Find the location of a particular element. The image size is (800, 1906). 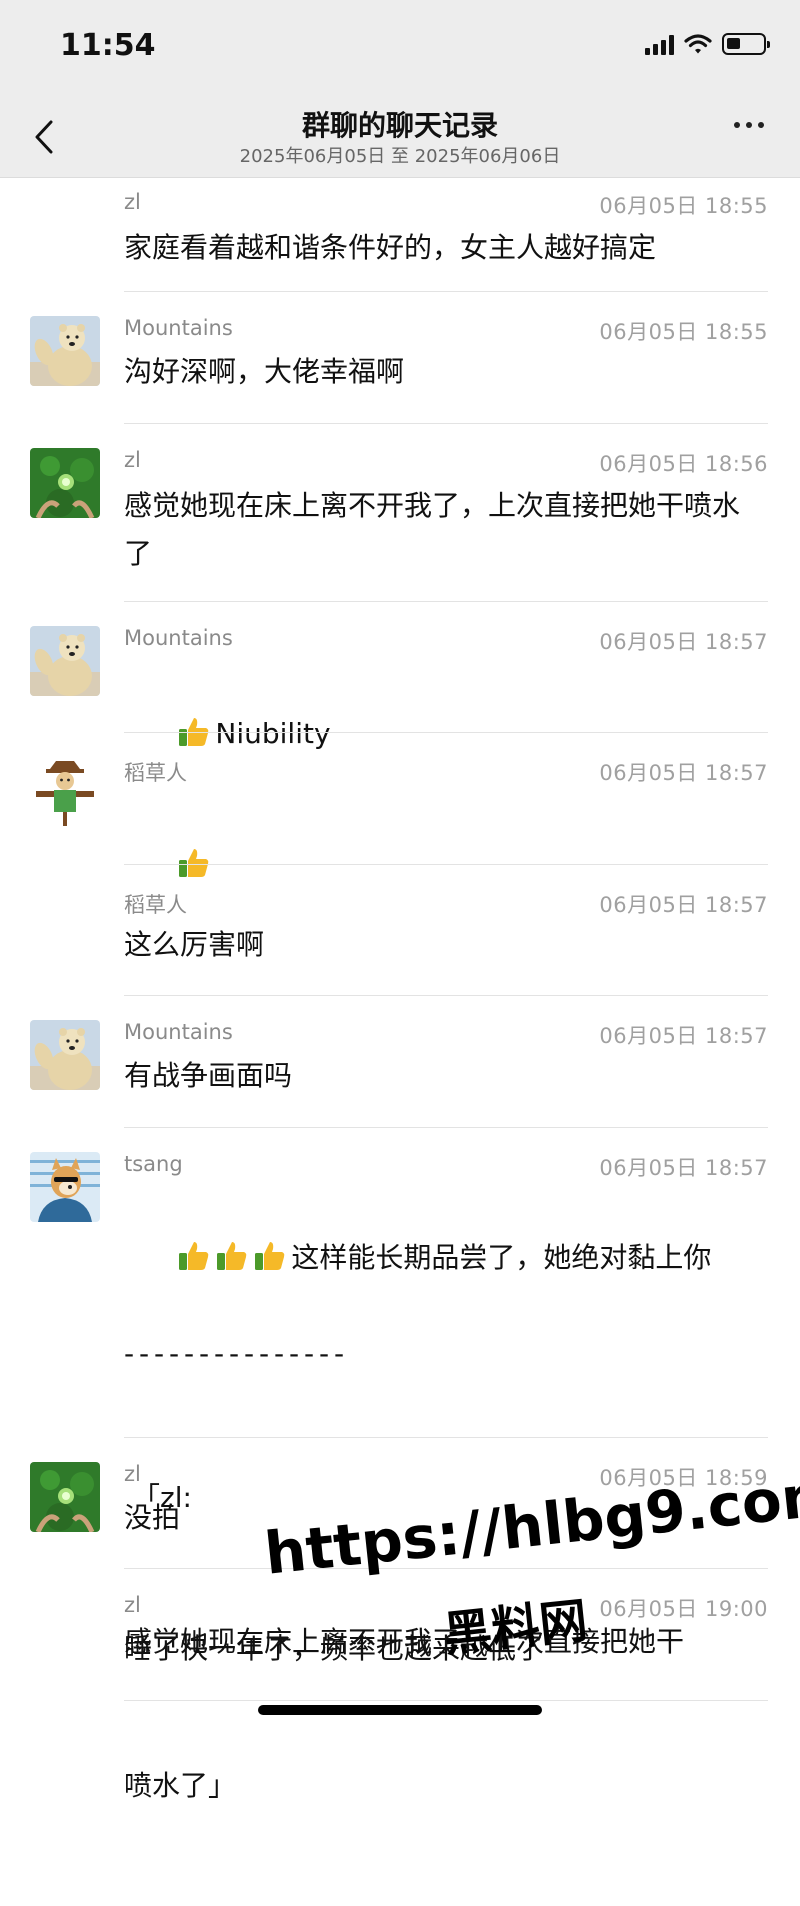

message-time: 06月05日 19:00 is located at coordinates (683, 1609).